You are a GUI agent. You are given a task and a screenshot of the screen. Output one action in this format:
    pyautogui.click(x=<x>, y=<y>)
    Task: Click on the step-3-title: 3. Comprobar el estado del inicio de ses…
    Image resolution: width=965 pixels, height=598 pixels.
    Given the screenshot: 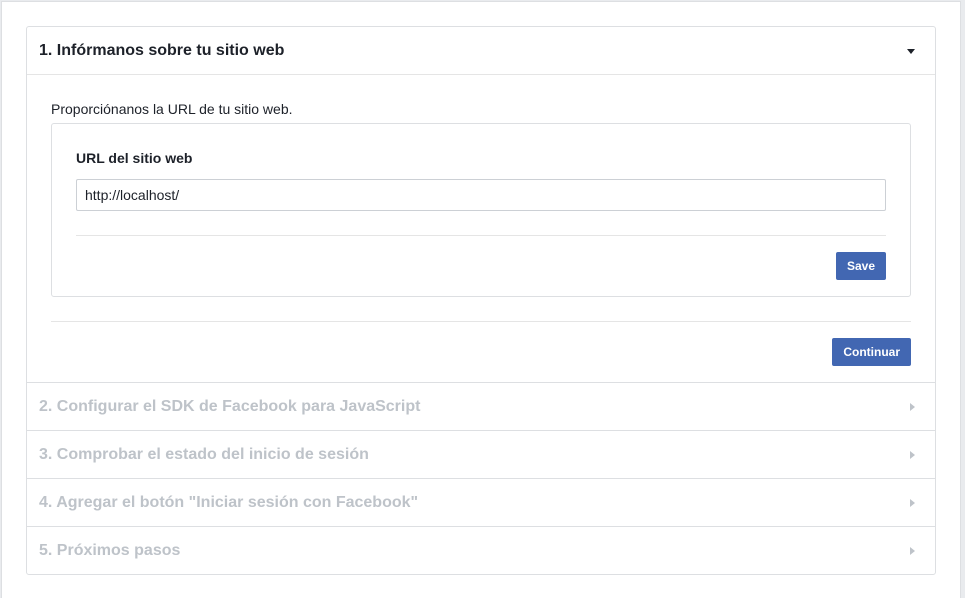 What is the action you would take?
    pyautogui.click(x=204, y=454)
    